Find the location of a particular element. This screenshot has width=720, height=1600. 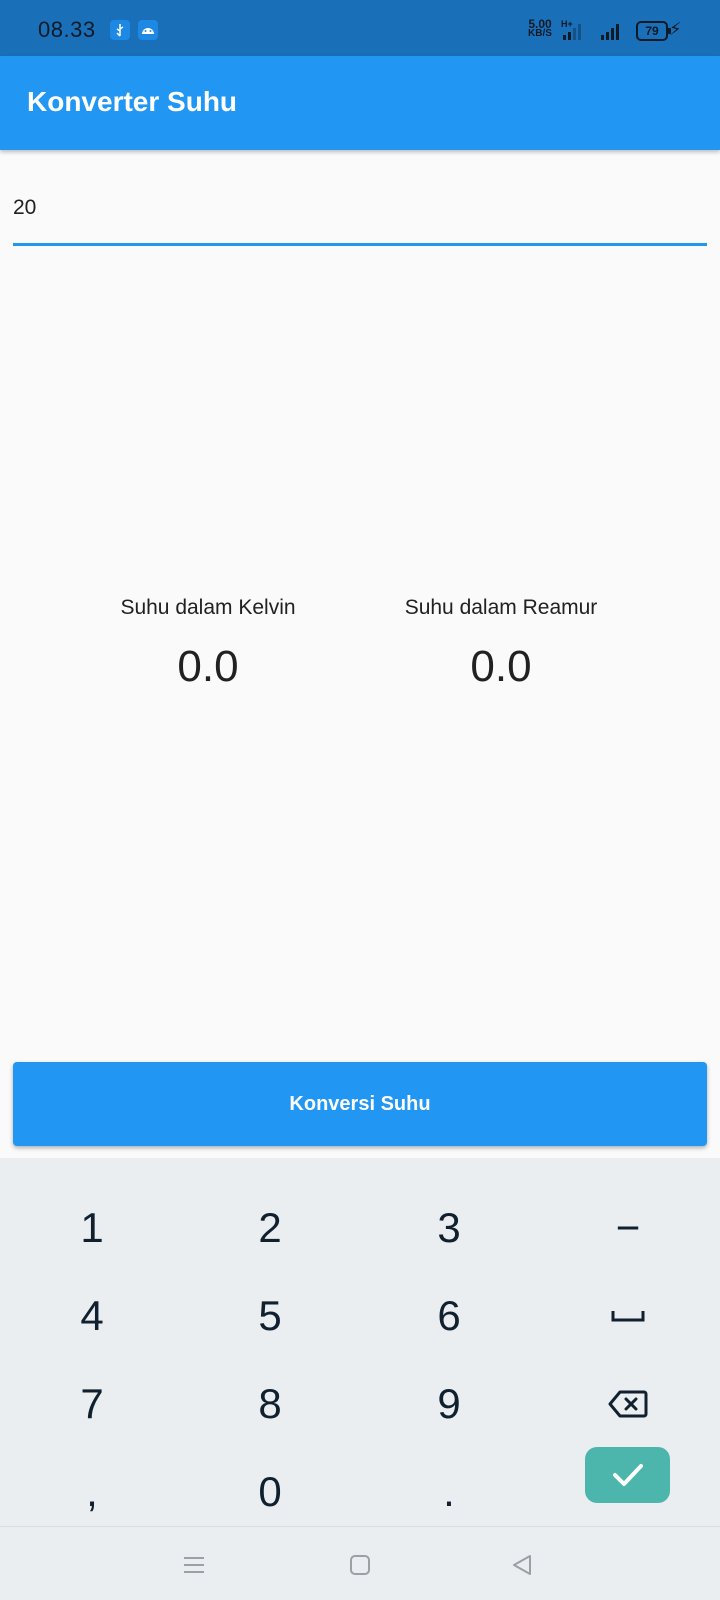

enter-key is located at coordinates (627, 1475).